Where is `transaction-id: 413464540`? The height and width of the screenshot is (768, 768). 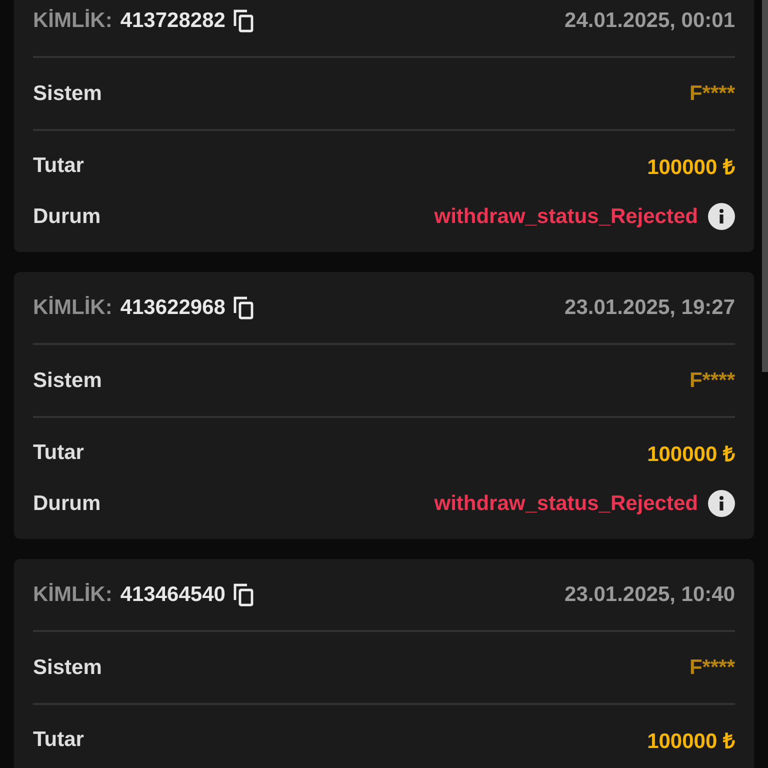 transaction-id: 413464540 is located at coordinates (173, 594).